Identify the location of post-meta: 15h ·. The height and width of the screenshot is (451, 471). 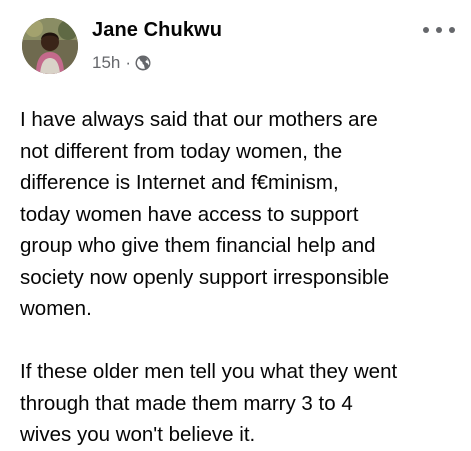
(121, 63).